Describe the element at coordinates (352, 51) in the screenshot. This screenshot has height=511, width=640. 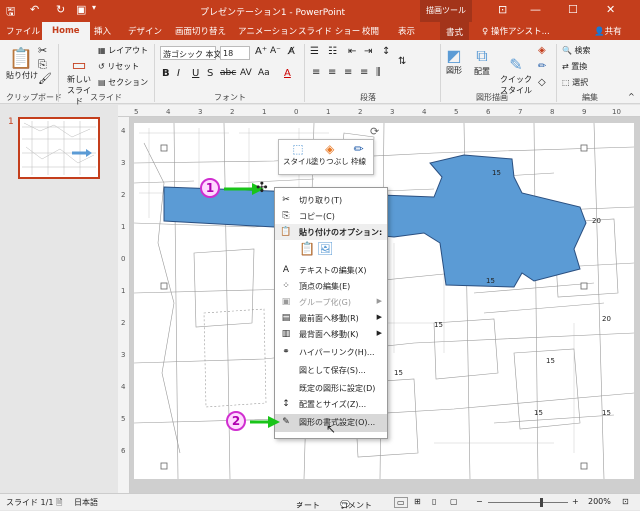
I see `decrease-indent-icon: ⇤` at that location.